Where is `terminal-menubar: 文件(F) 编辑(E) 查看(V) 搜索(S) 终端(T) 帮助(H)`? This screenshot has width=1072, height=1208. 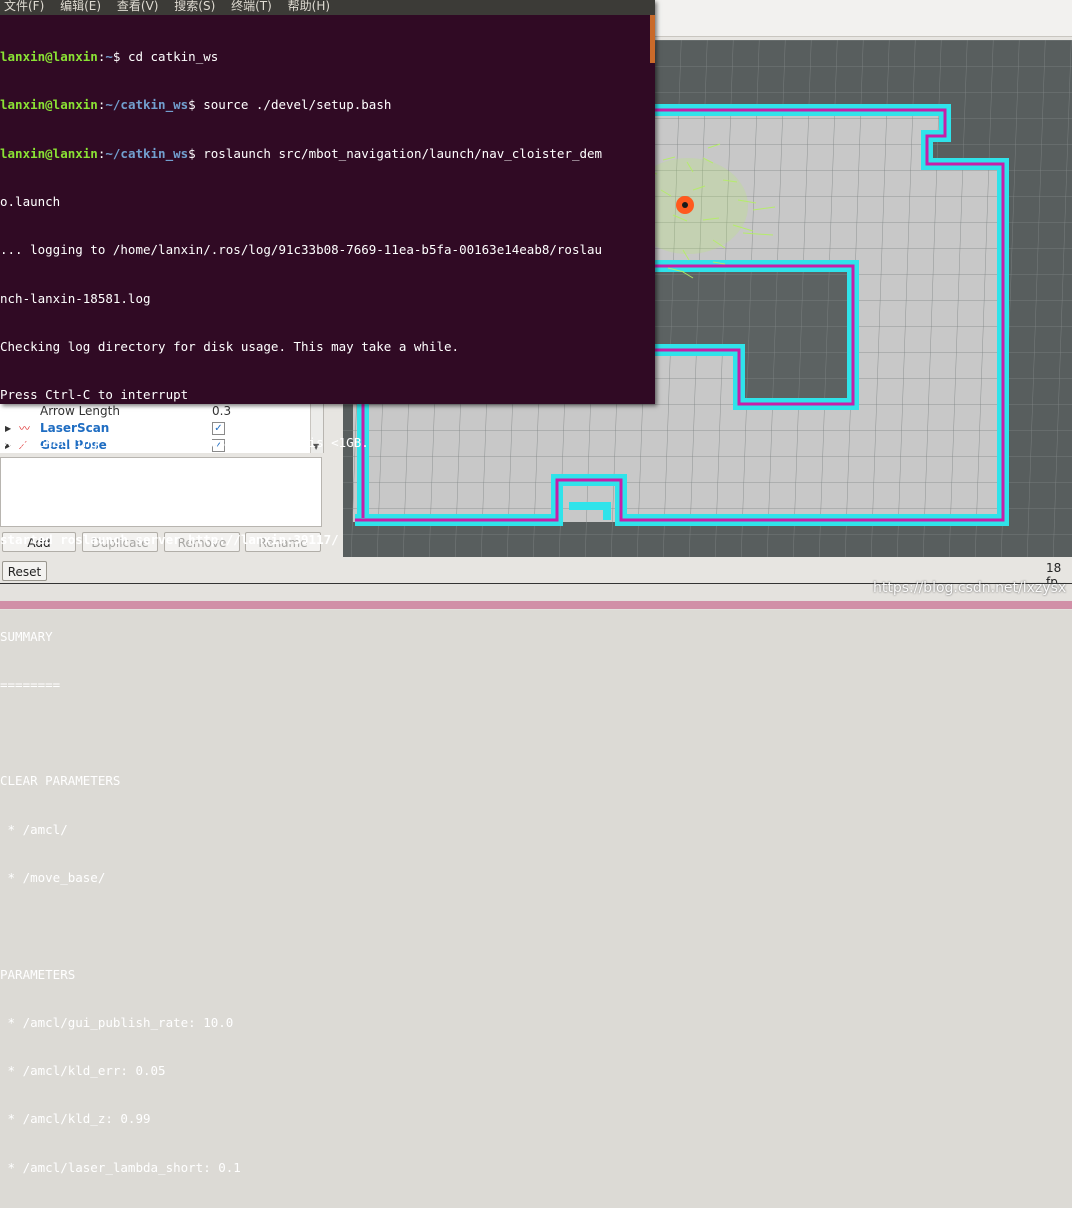
terminal-menubar: 文件(F) 编辑(E) 查看(V) 搜索(S) 终端(T) 帮助(H) is located at coordinates (327, 7).